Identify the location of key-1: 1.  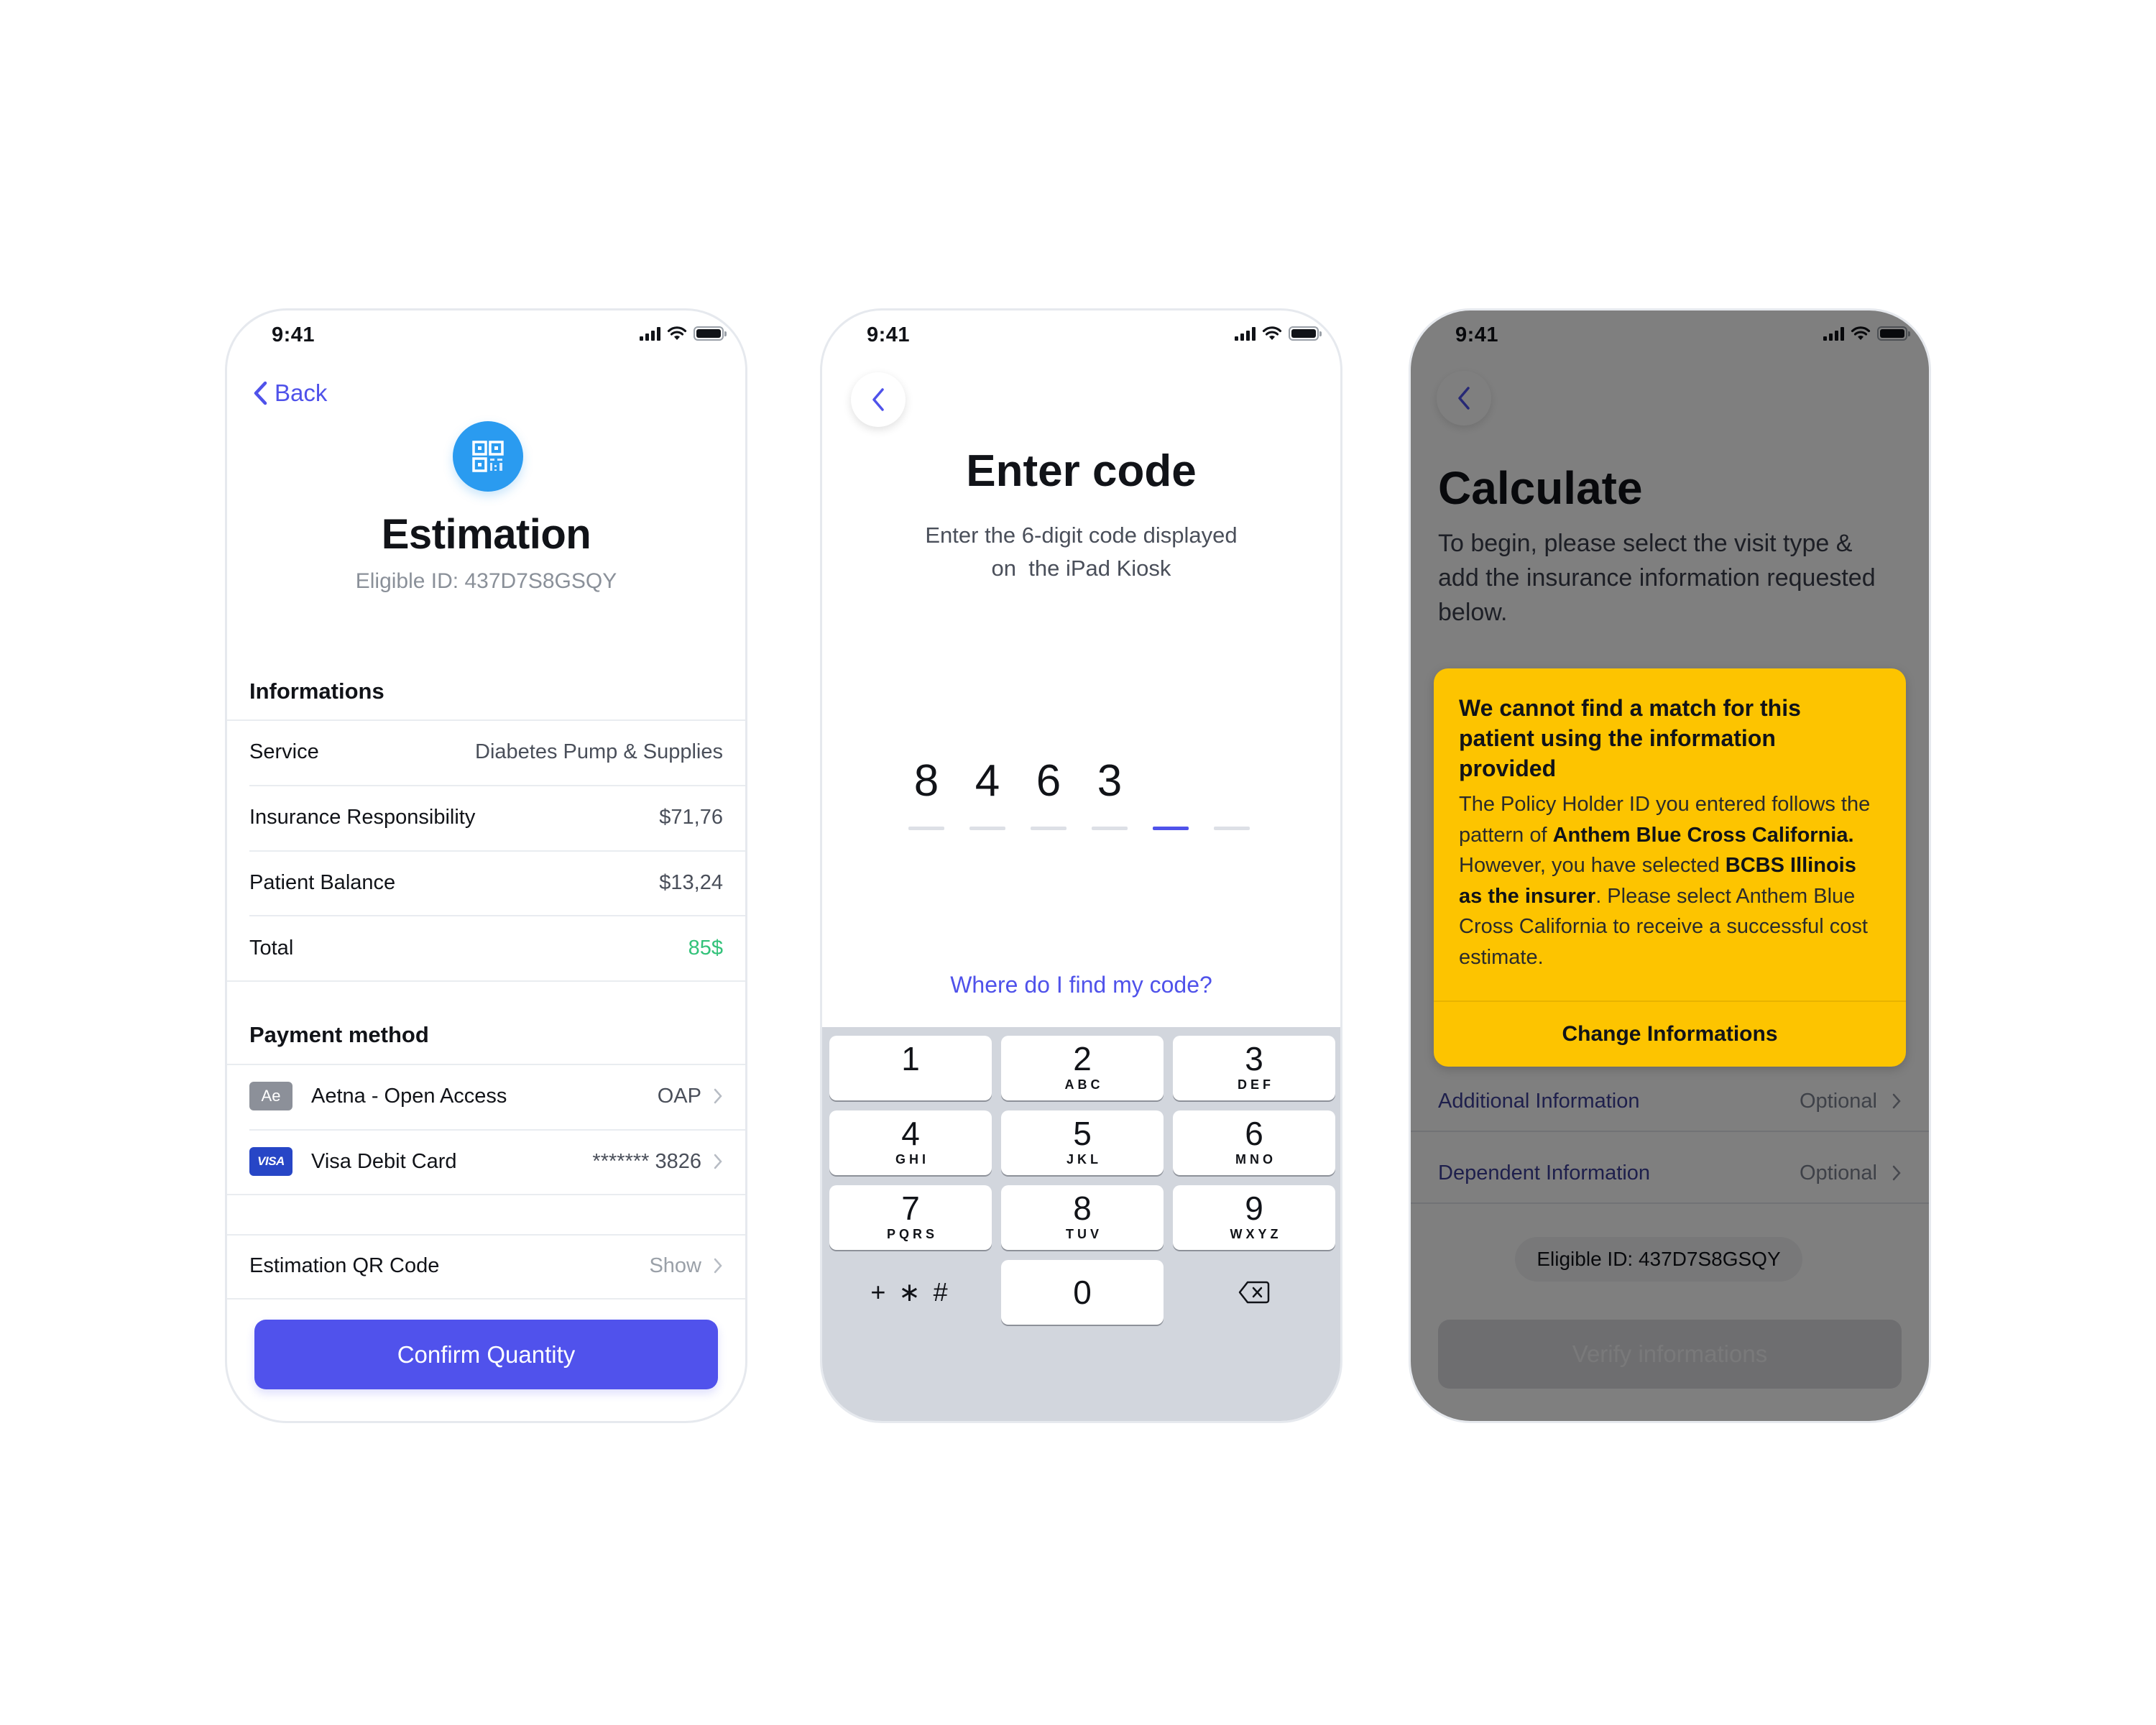
(911, 1068).